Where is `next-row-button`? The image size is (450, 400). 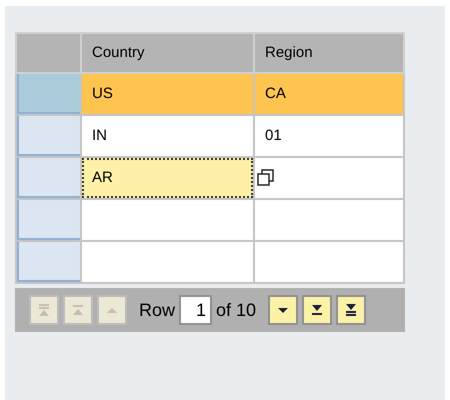
next-row-button is located at coordinates (283, 310).